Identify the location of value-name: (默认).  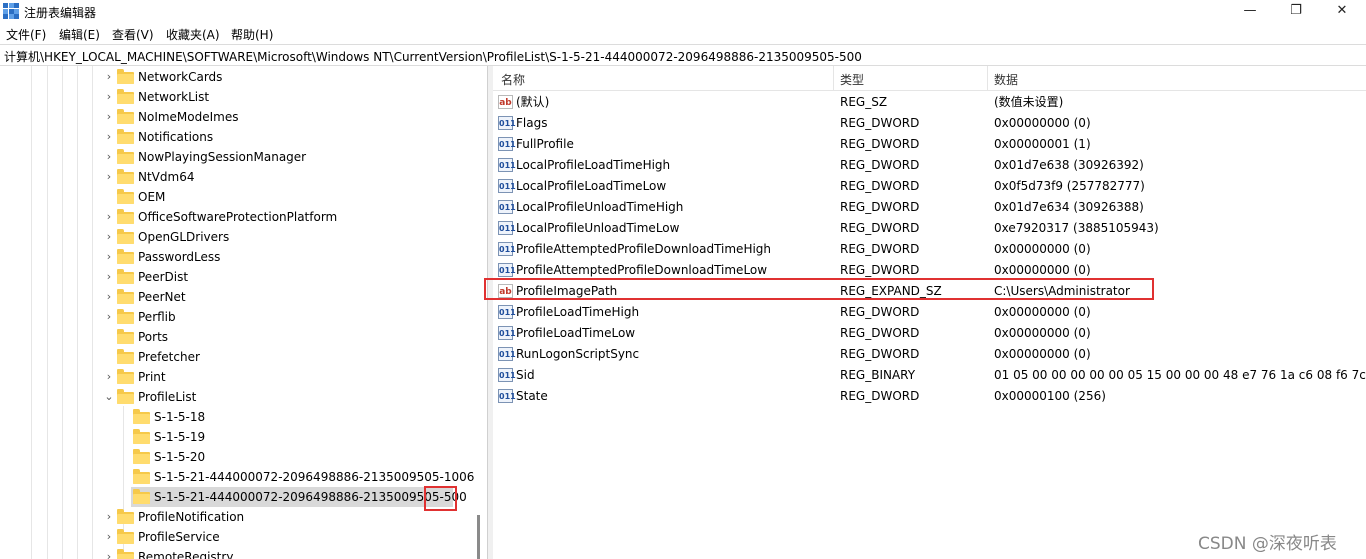
(533, 102).